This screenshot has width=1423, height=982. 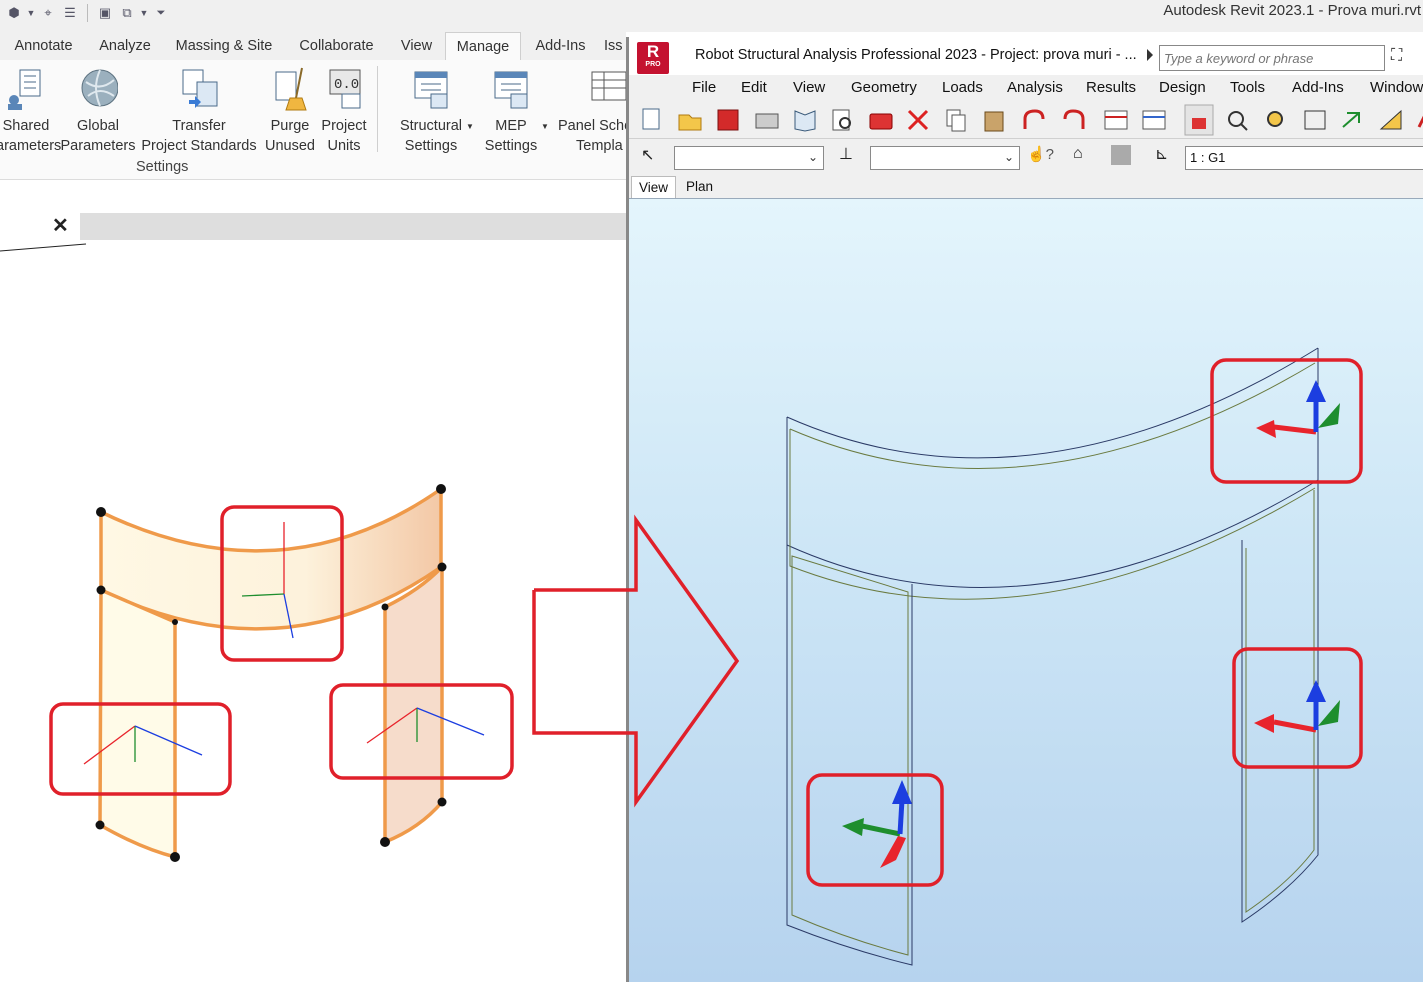 What do you see at coordinates (809, 87) in the screenshot?
I see `menu-view: View` at bounding box center [809, 87].